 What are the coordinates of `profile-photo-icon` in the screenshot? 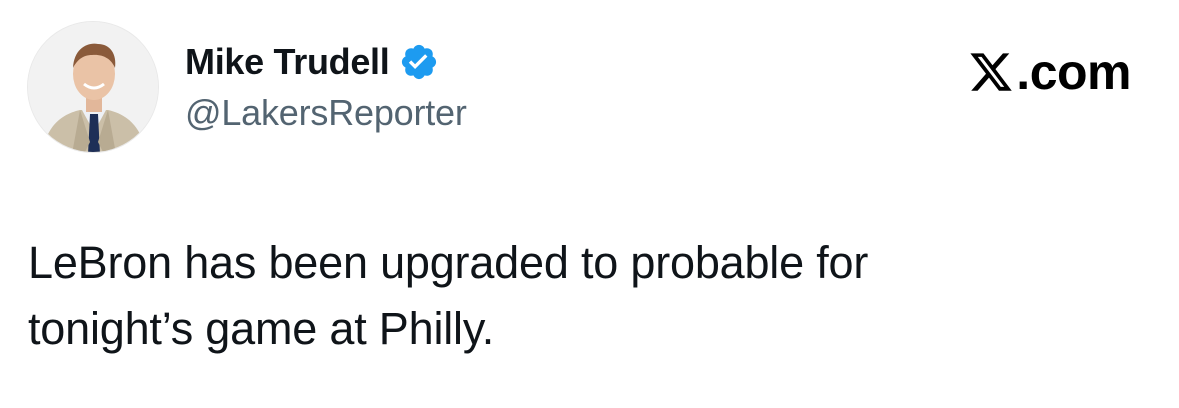 It's located at (93, 87).